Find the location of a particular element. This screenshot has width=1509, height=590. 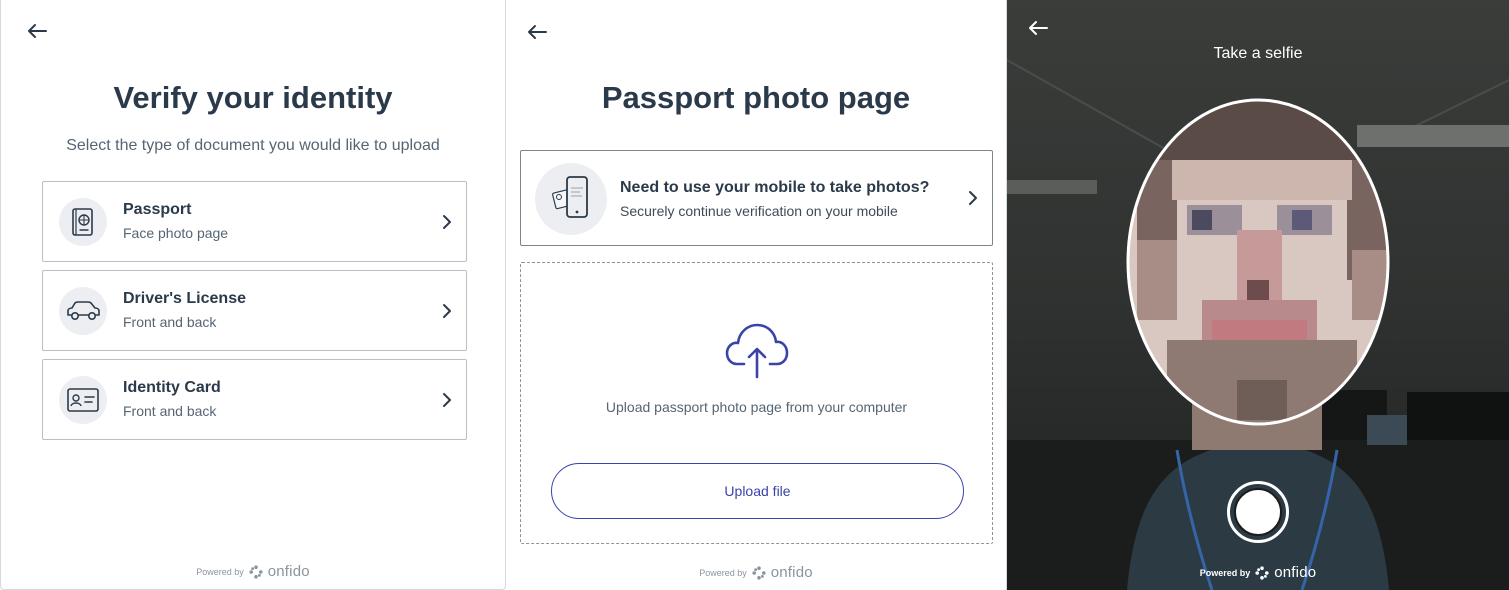

document-option-drivers-license: Driver's License Front and back is located at coordinates (254, 310).